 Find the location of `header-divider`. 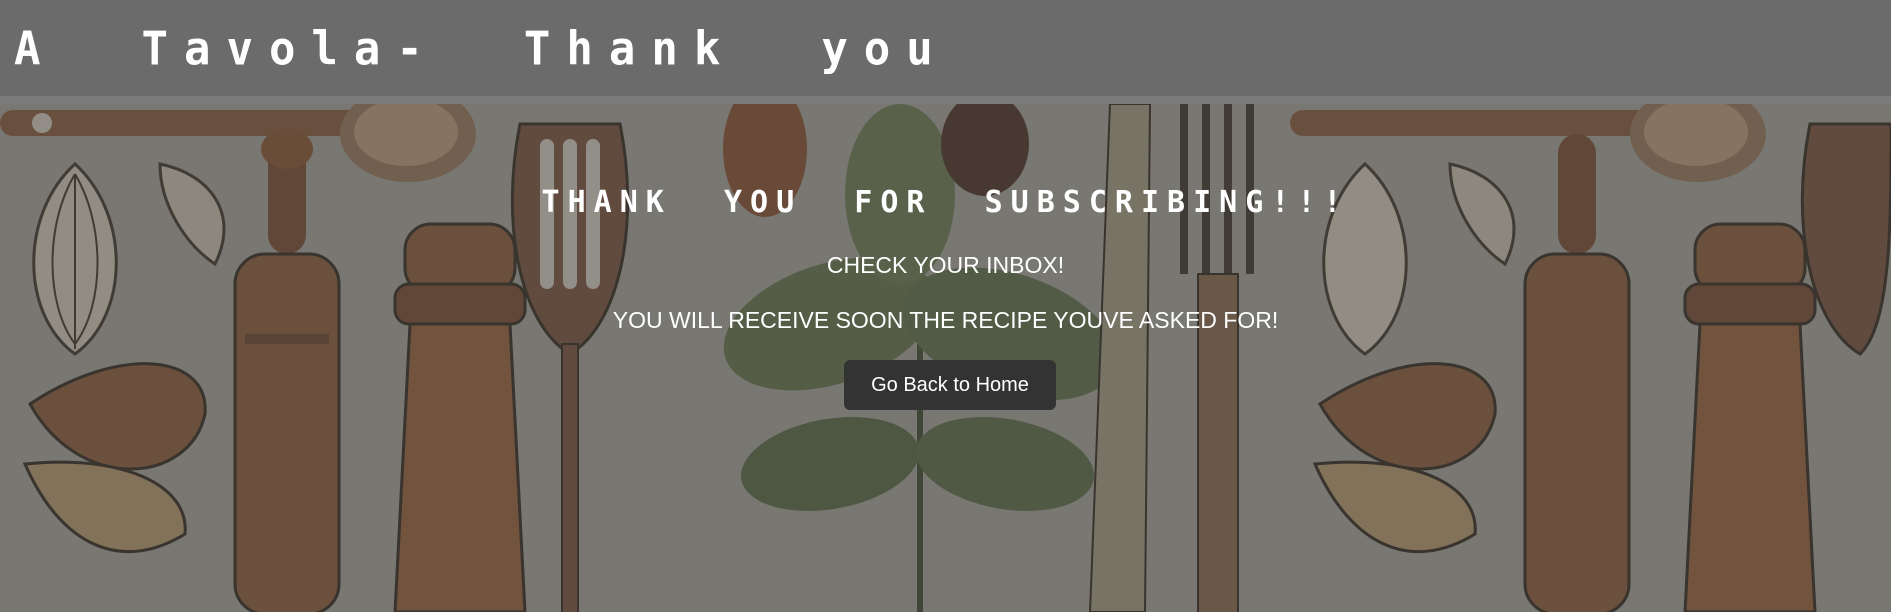

header-divider is located at coordinates (945, 100).